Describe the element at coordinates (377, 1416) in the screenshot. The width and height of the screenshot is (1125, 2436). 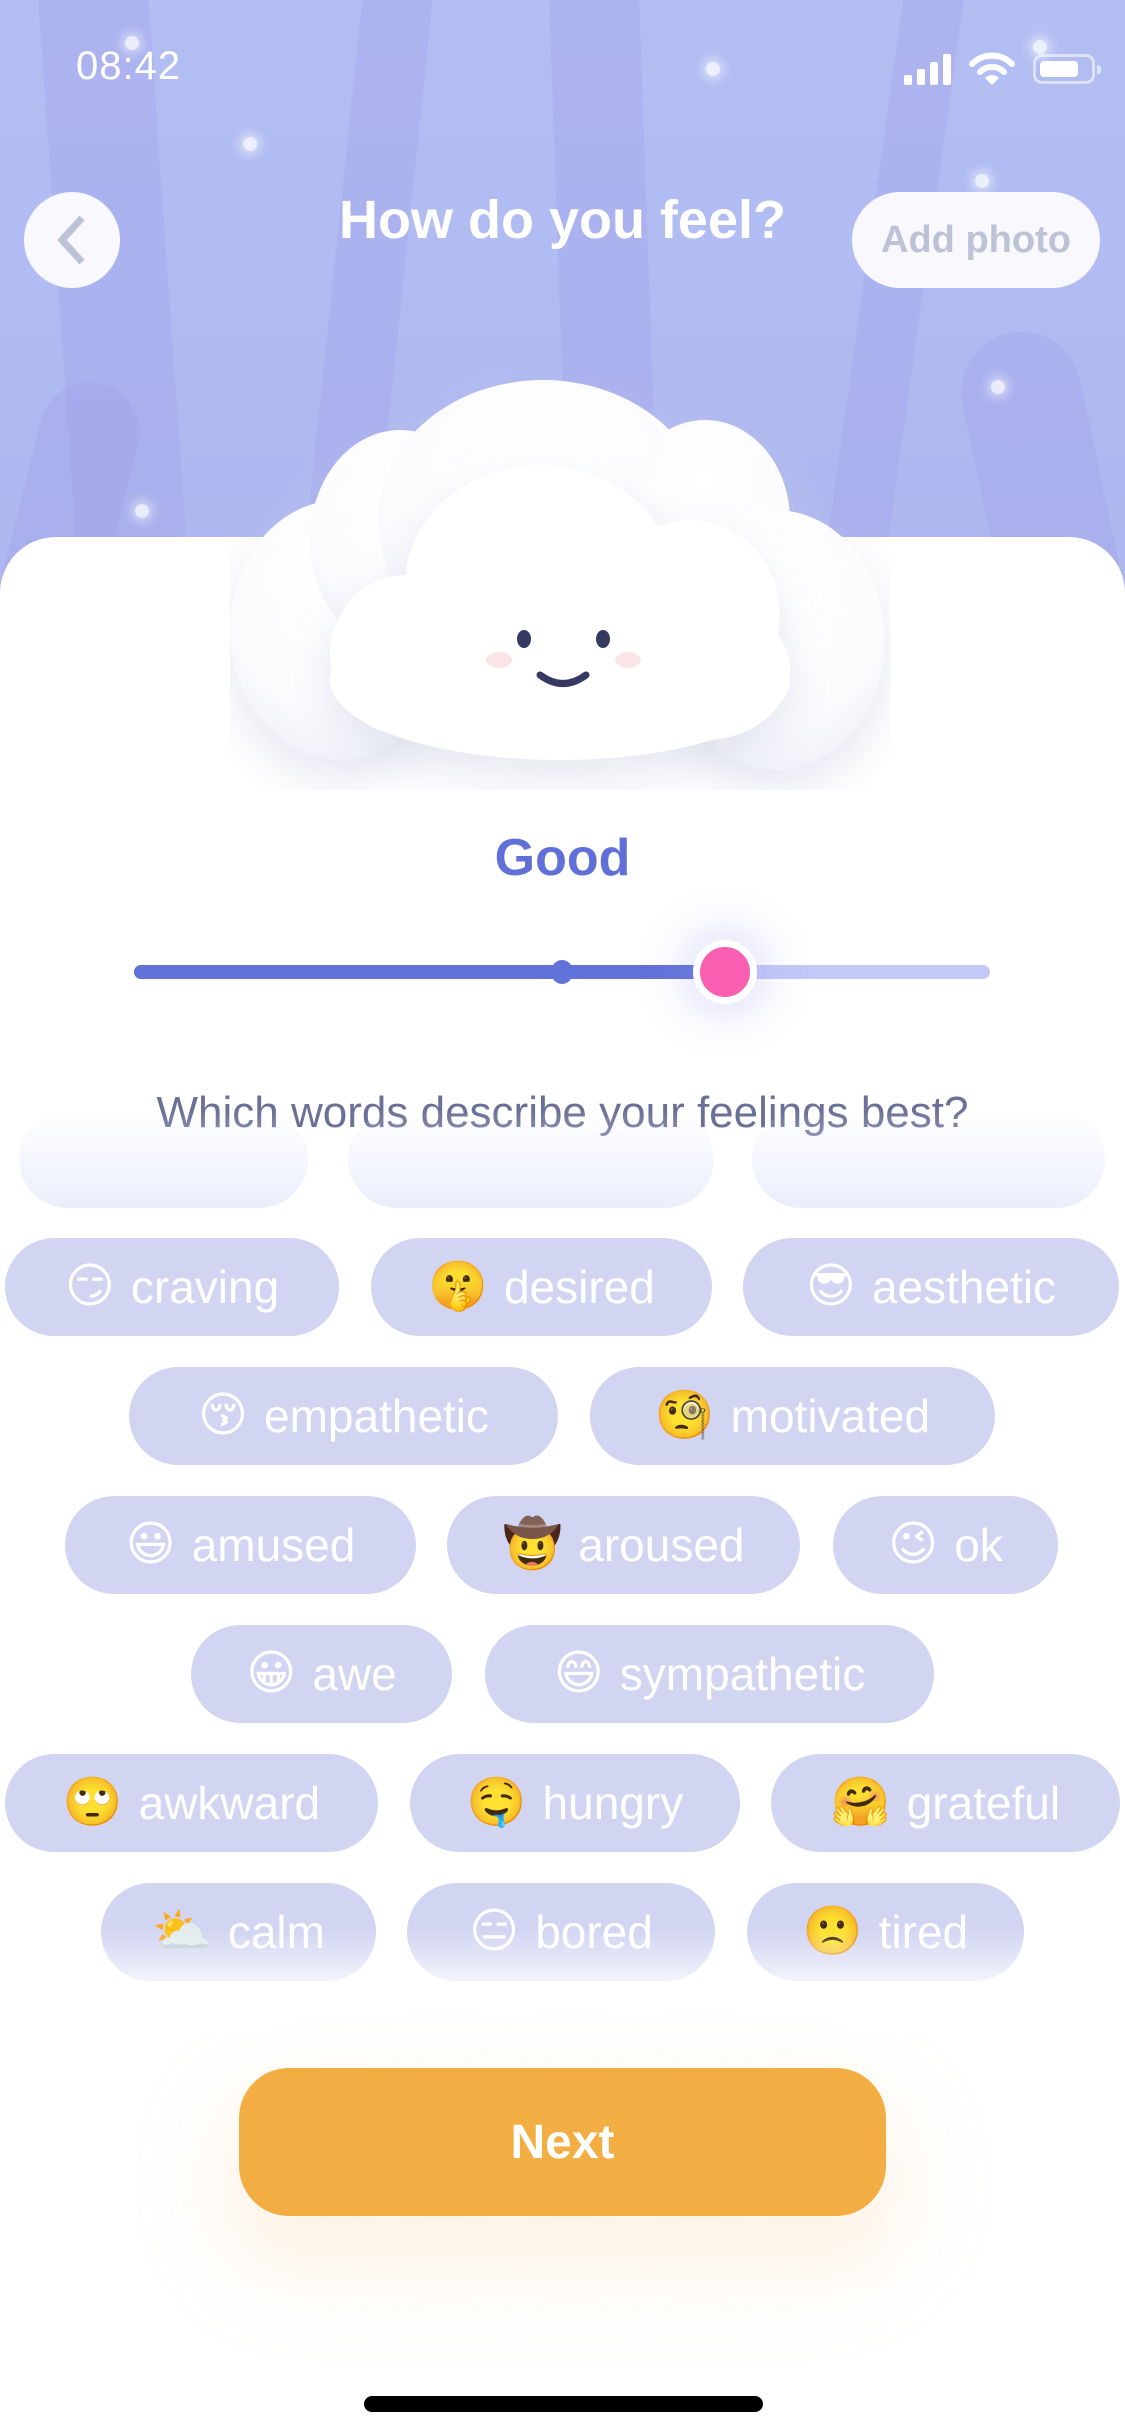
I see `feeling-label: empathetic` at that location.